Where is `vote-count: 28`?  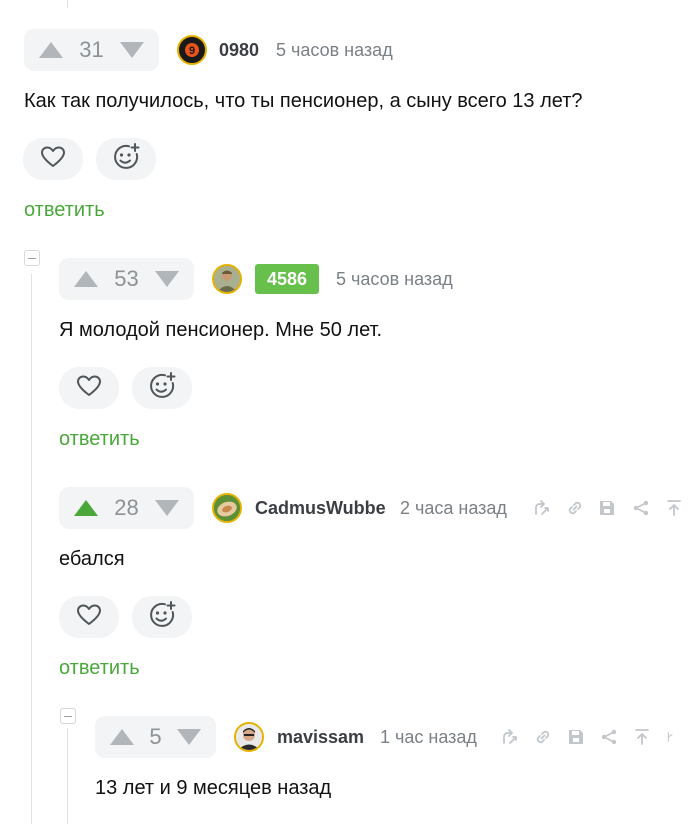
vote-count: 28 is located at coordinates (126, 507).